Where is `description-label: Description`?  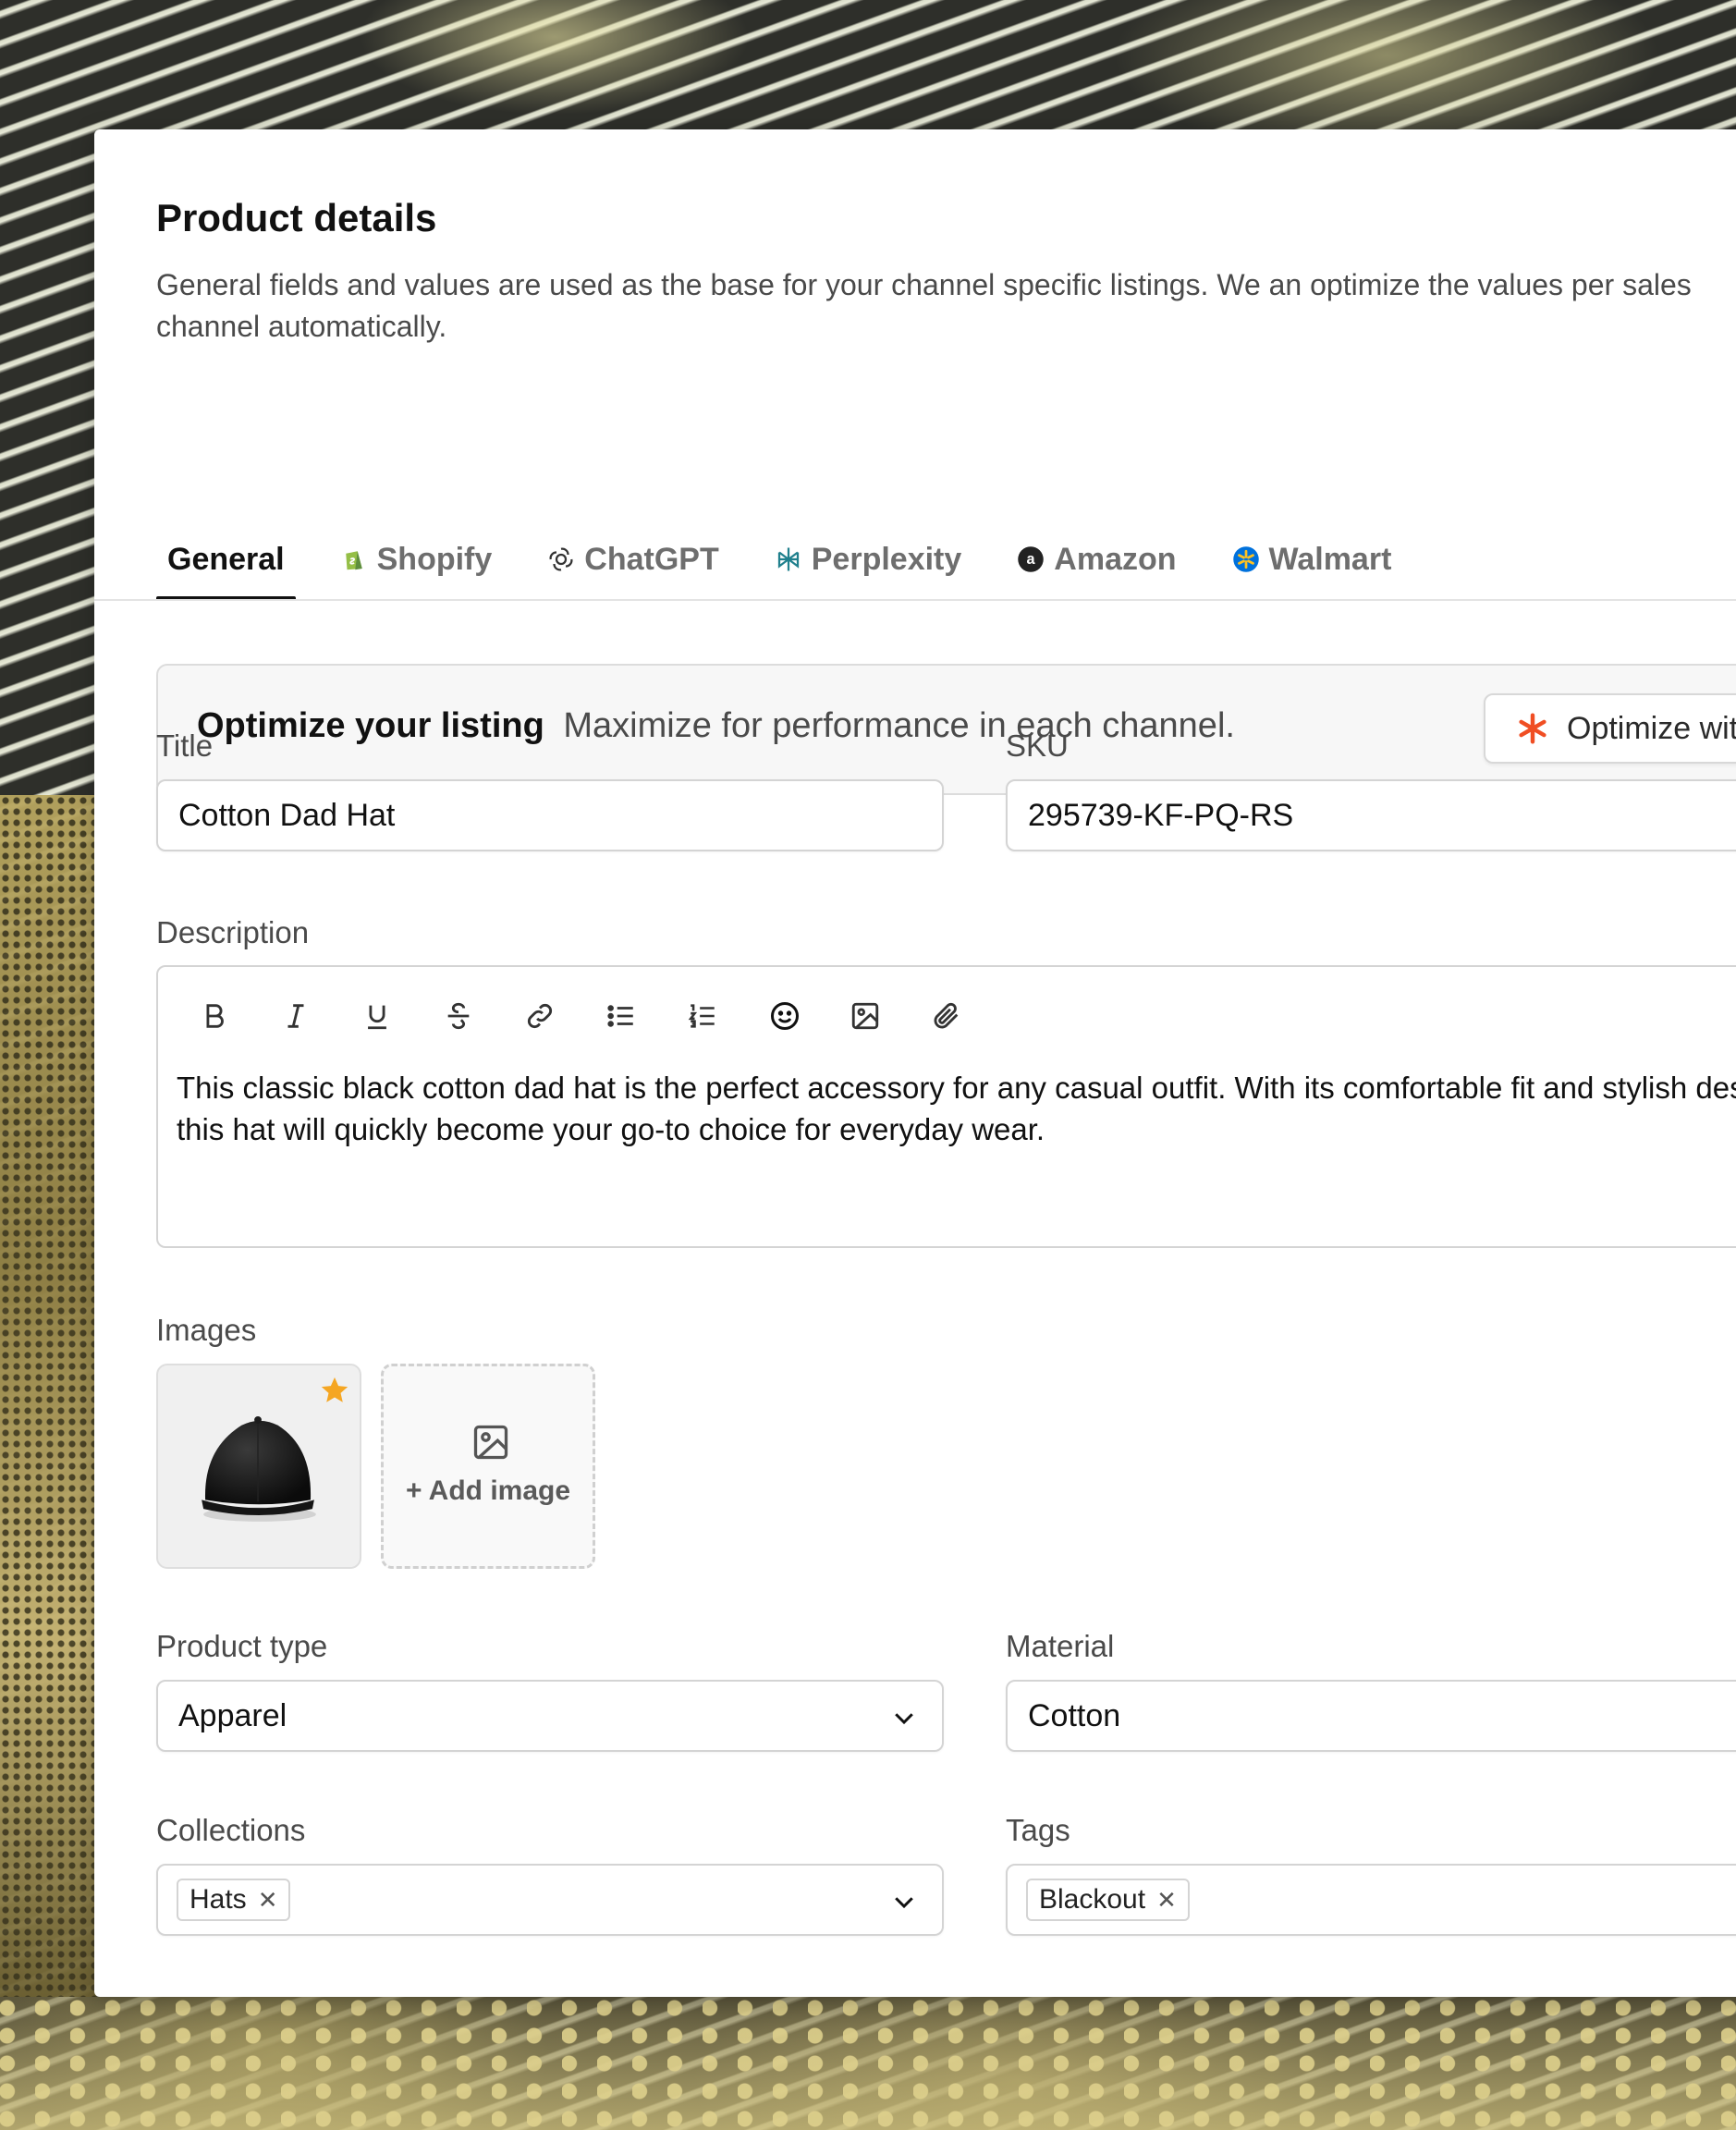 description-label: Description is located at coordinates (233, 932).